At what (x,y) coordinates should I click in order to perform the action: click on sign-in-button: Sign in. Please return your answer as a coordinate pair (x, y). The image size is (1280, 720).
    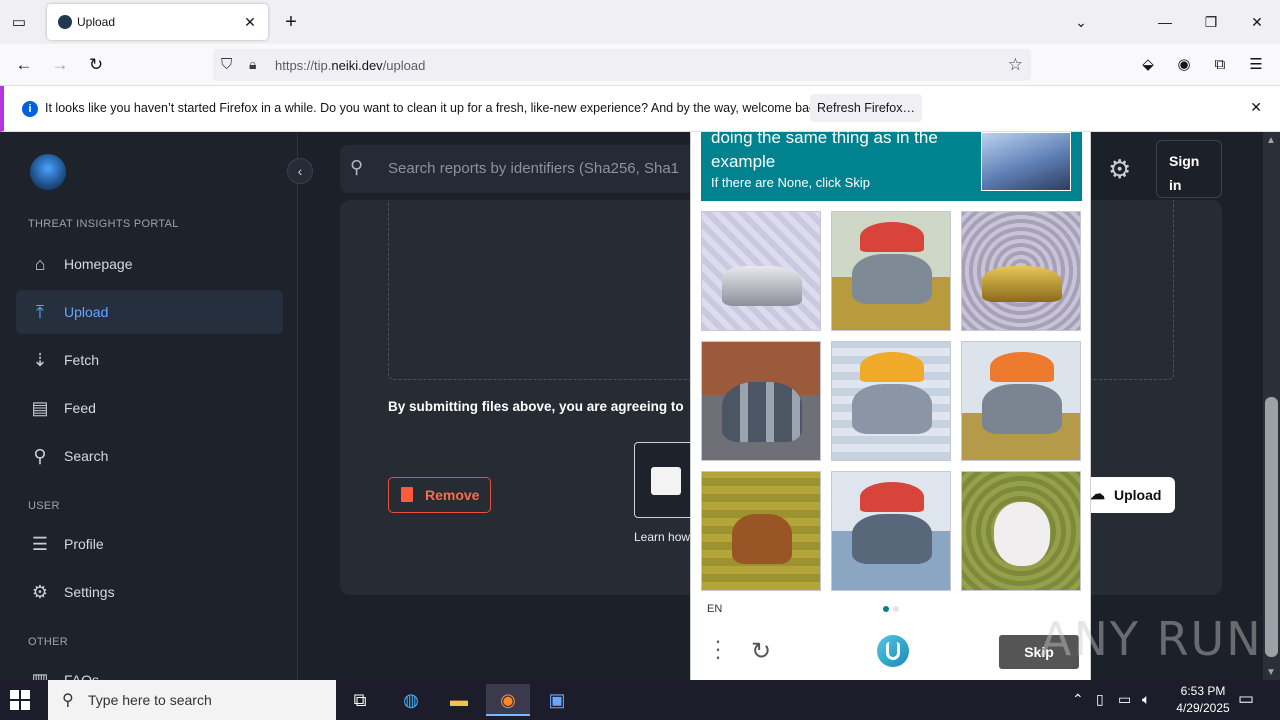
    Looking at the image, I should click on (1189, 169).